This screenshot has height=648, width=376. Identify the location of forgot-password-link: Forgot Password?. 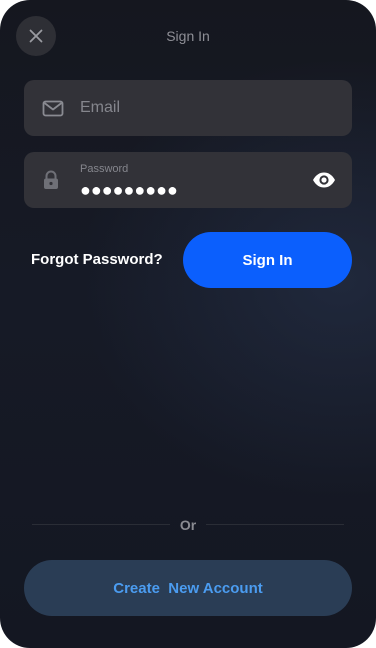
(97, 260).